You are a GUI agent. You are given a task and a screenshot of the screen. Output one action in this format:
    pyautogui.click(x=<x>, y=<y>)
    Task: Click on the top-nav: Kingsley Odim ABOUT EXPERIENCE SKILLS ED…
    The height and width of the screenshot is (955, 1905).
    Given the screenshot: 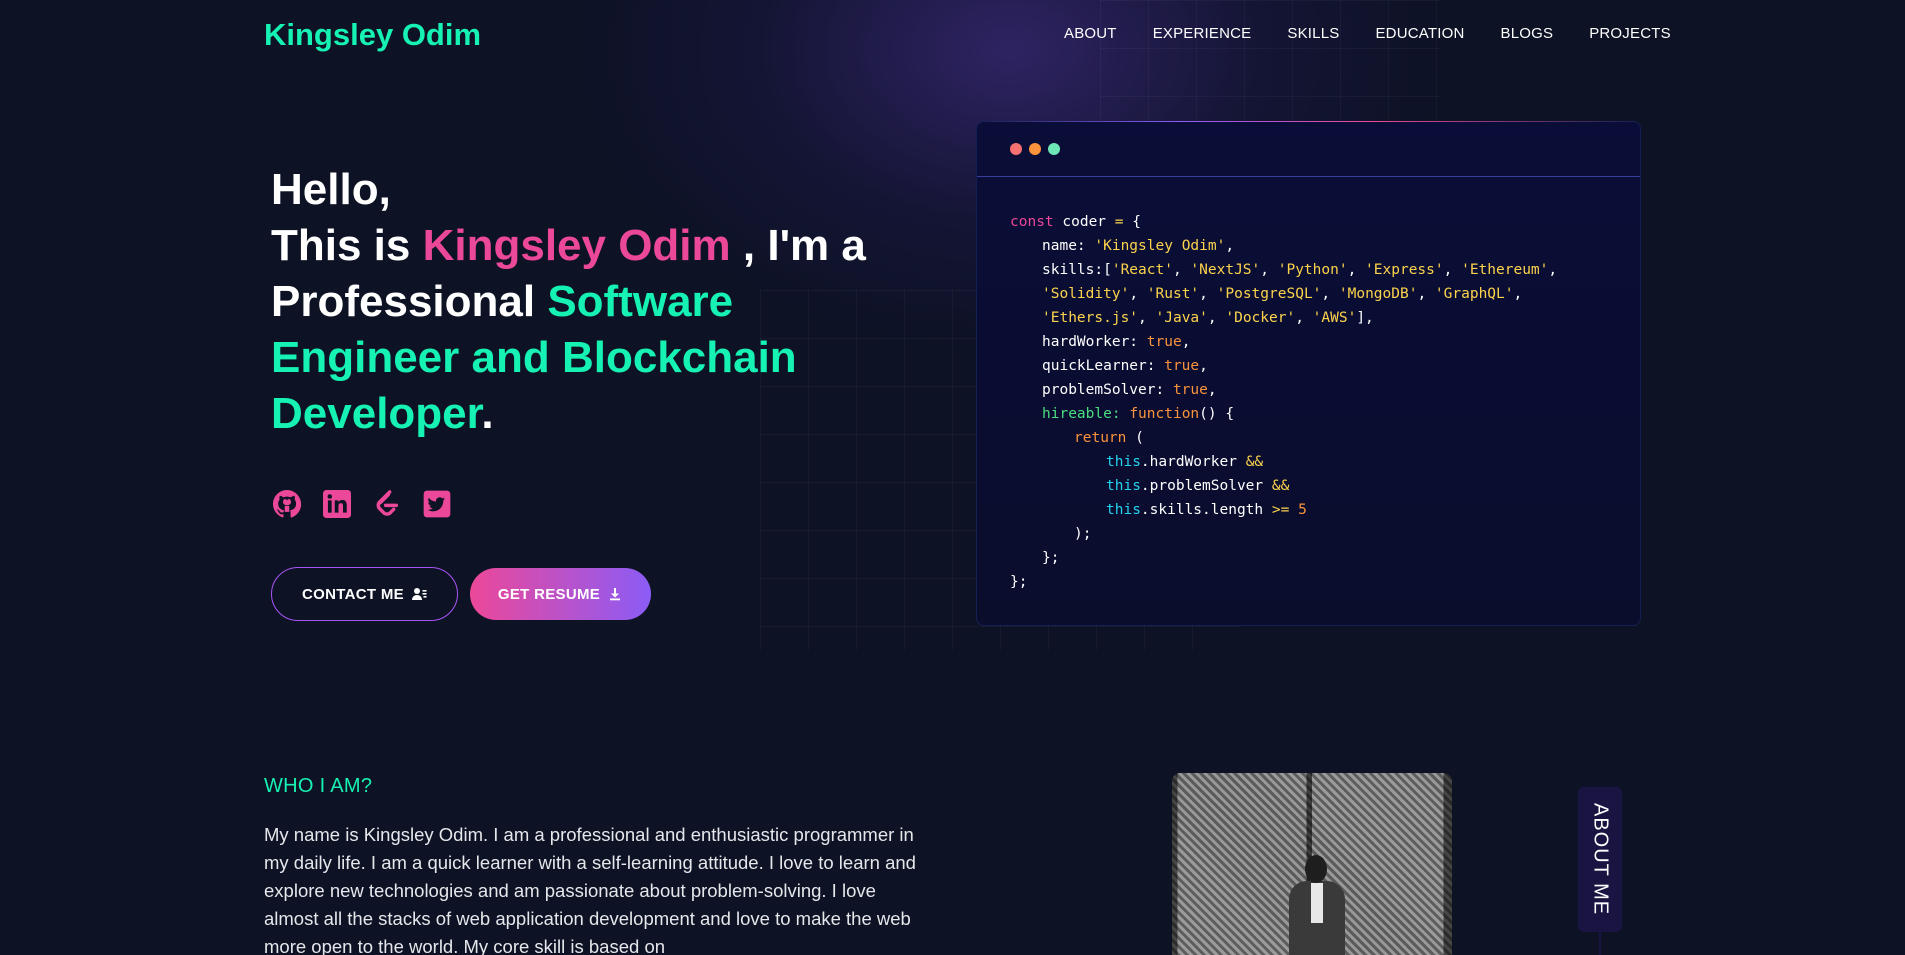 What is the action you would take?
    pyautogui.click(x=952, y=35)
    